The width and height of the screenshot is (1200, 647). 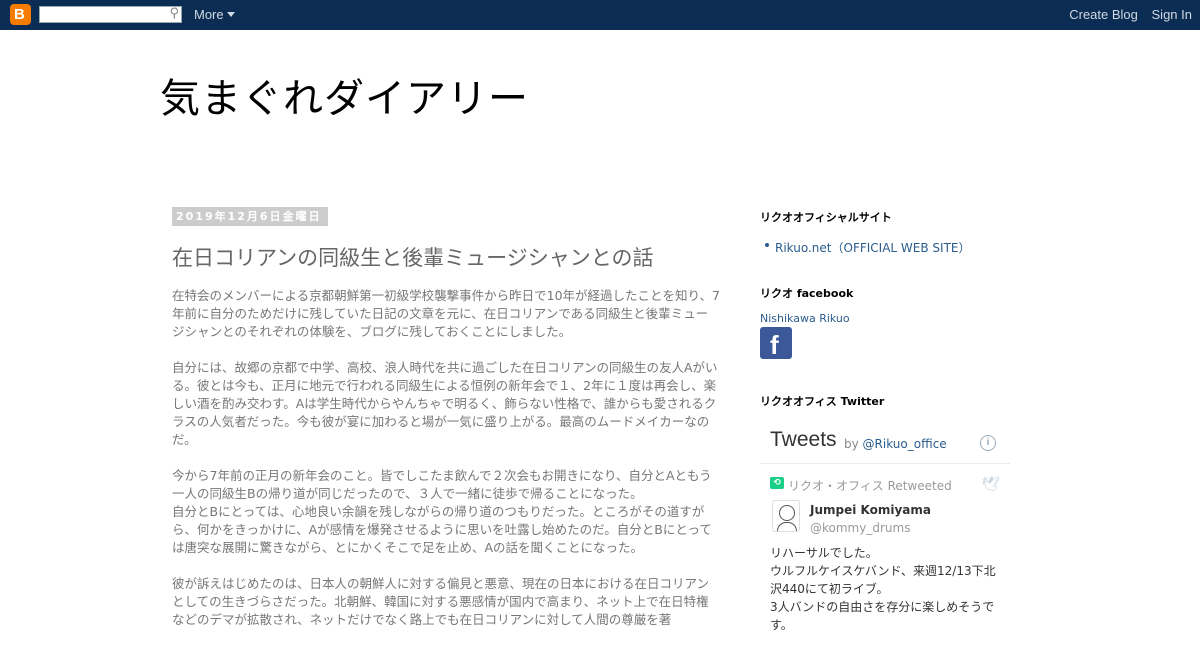 I want to click on blogger-logo-icon: B, so click(x=20, y=14).